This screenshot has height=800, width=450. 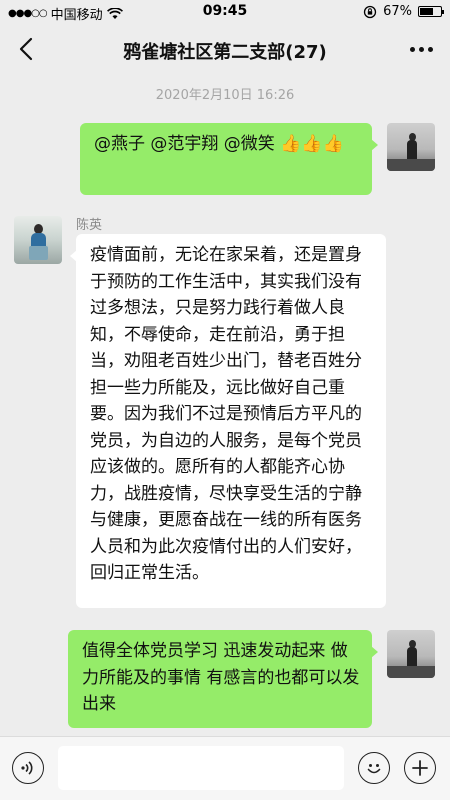 I want to click on status-bar: ●●●○○ 中国移动 09:45 67%, so click(x=225, y=12).